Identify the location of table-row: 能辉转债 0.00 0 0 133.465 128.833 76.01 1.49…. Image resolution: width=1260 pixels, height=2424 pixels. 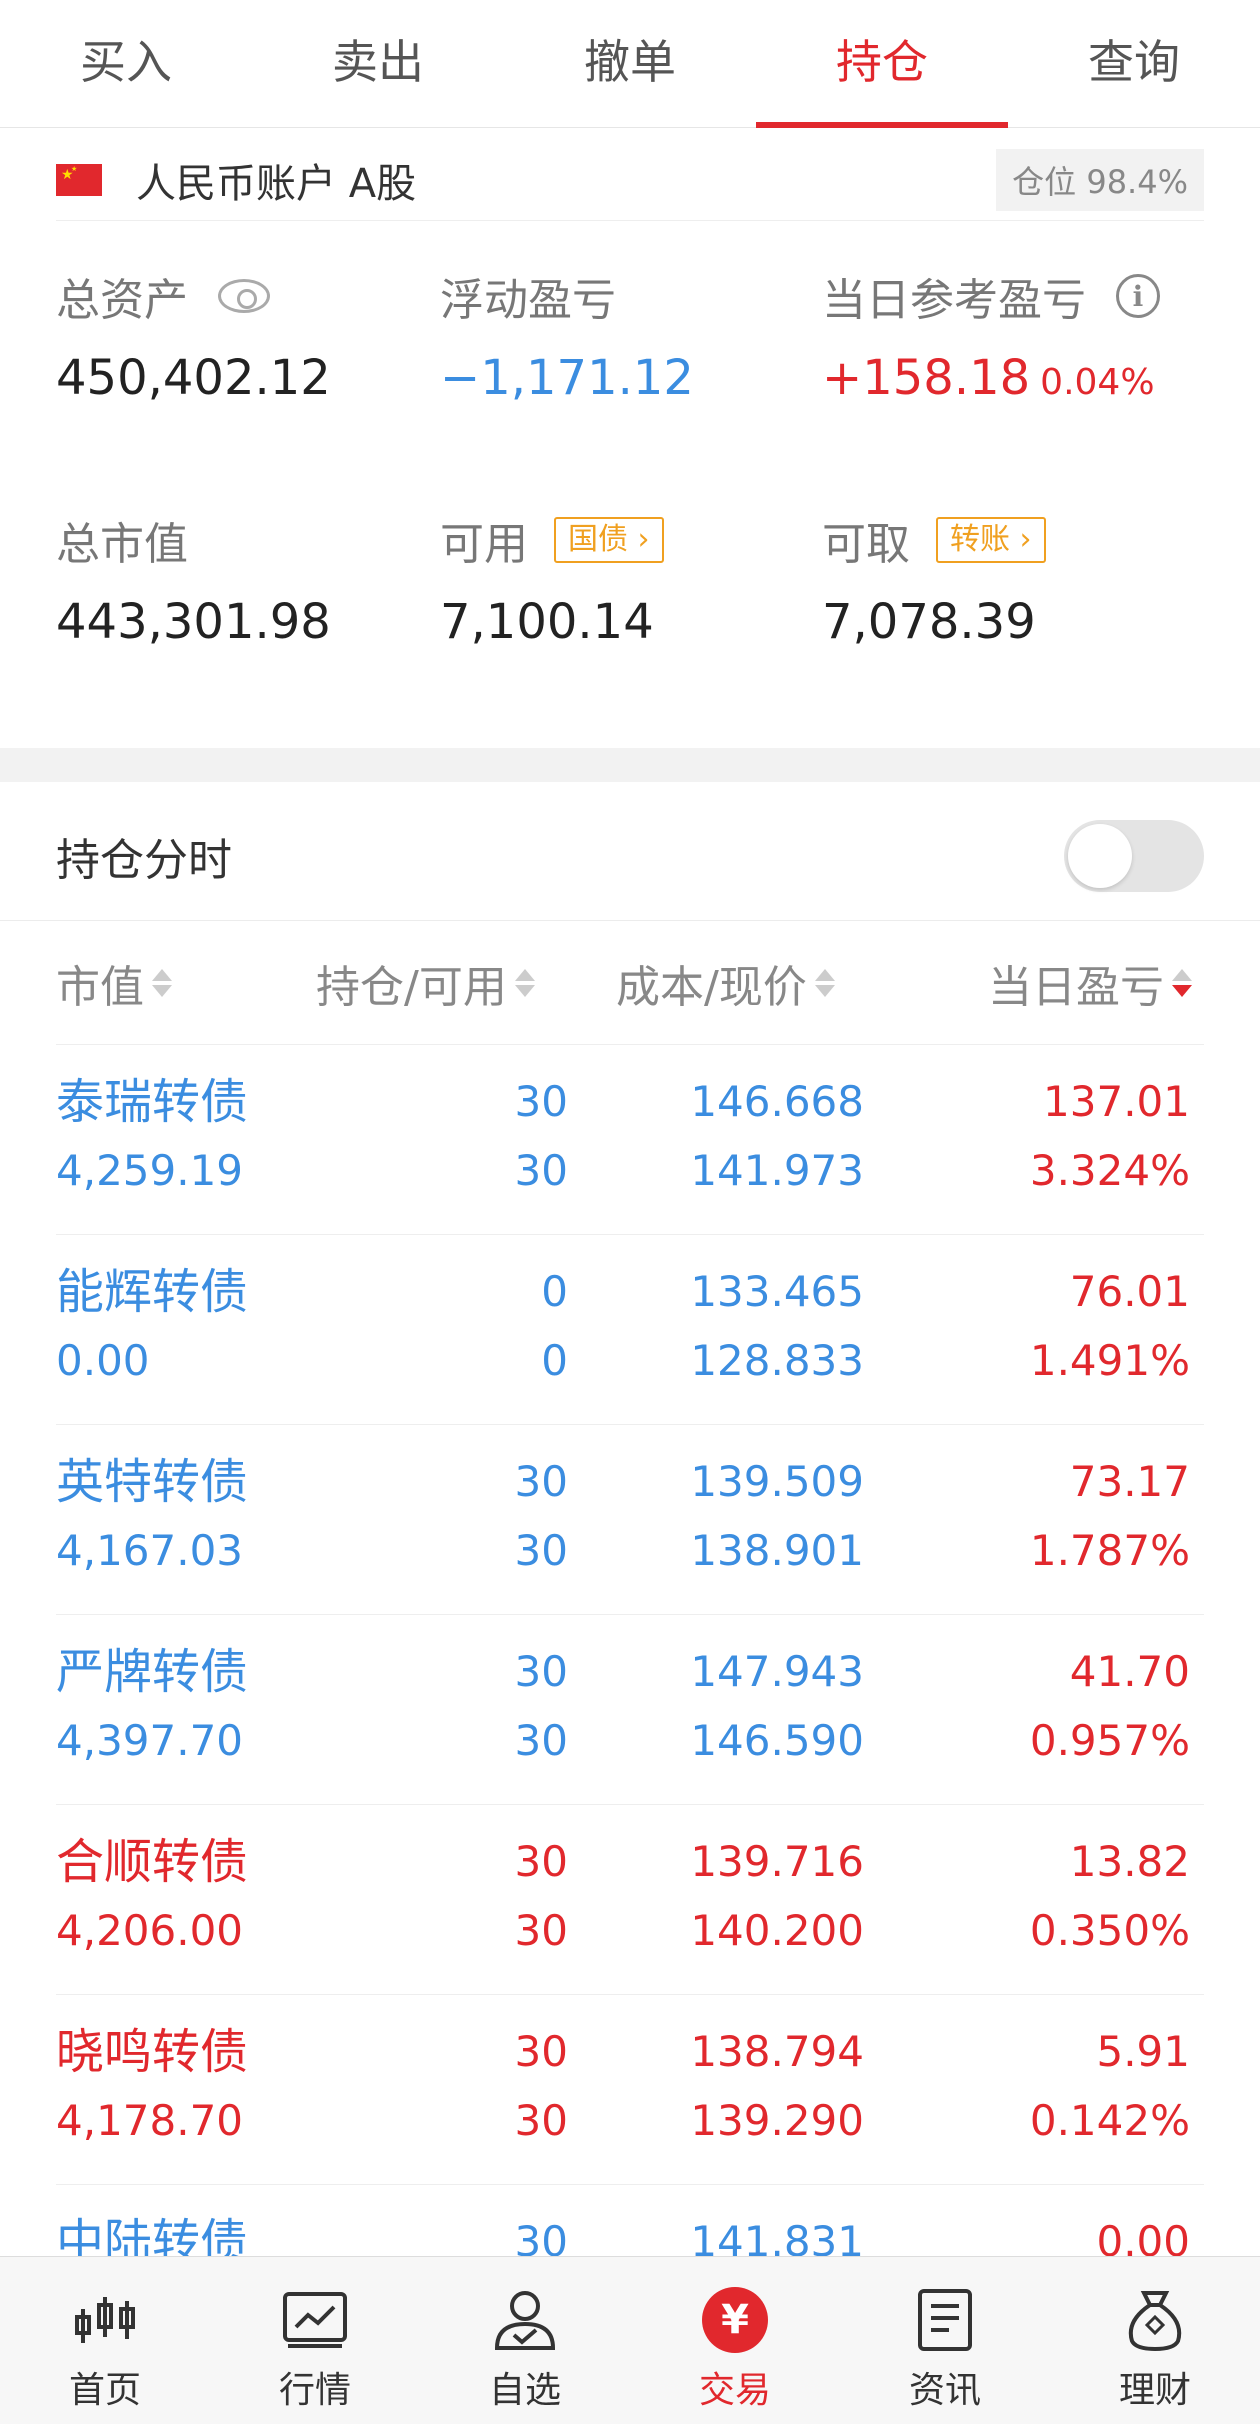
(630, 1330).